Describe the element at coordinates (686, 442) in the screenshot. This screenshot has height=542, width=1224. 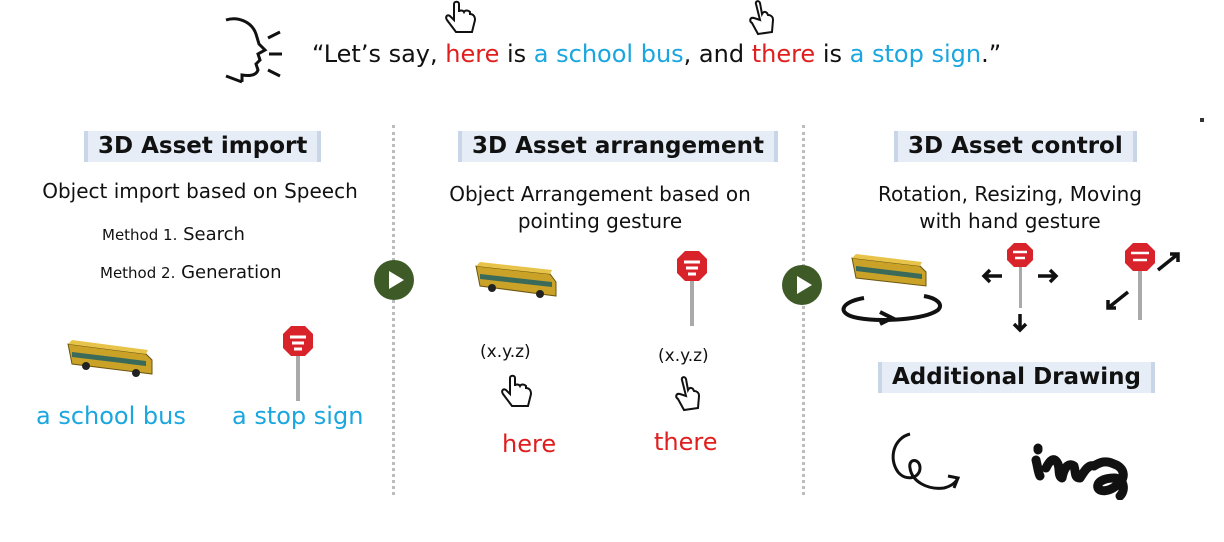
I see `label-there: there` at that location.